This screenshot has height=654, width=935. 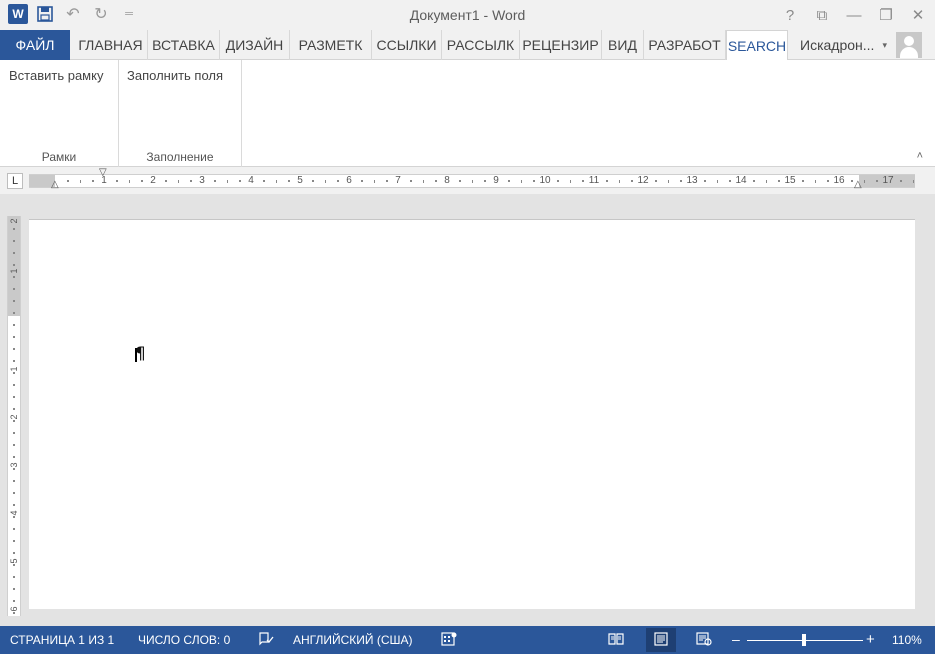 What do you see at coordinates (643, 180) in the screenshot?
I see `ruler-label: 12` at bounding box center [643, 180].